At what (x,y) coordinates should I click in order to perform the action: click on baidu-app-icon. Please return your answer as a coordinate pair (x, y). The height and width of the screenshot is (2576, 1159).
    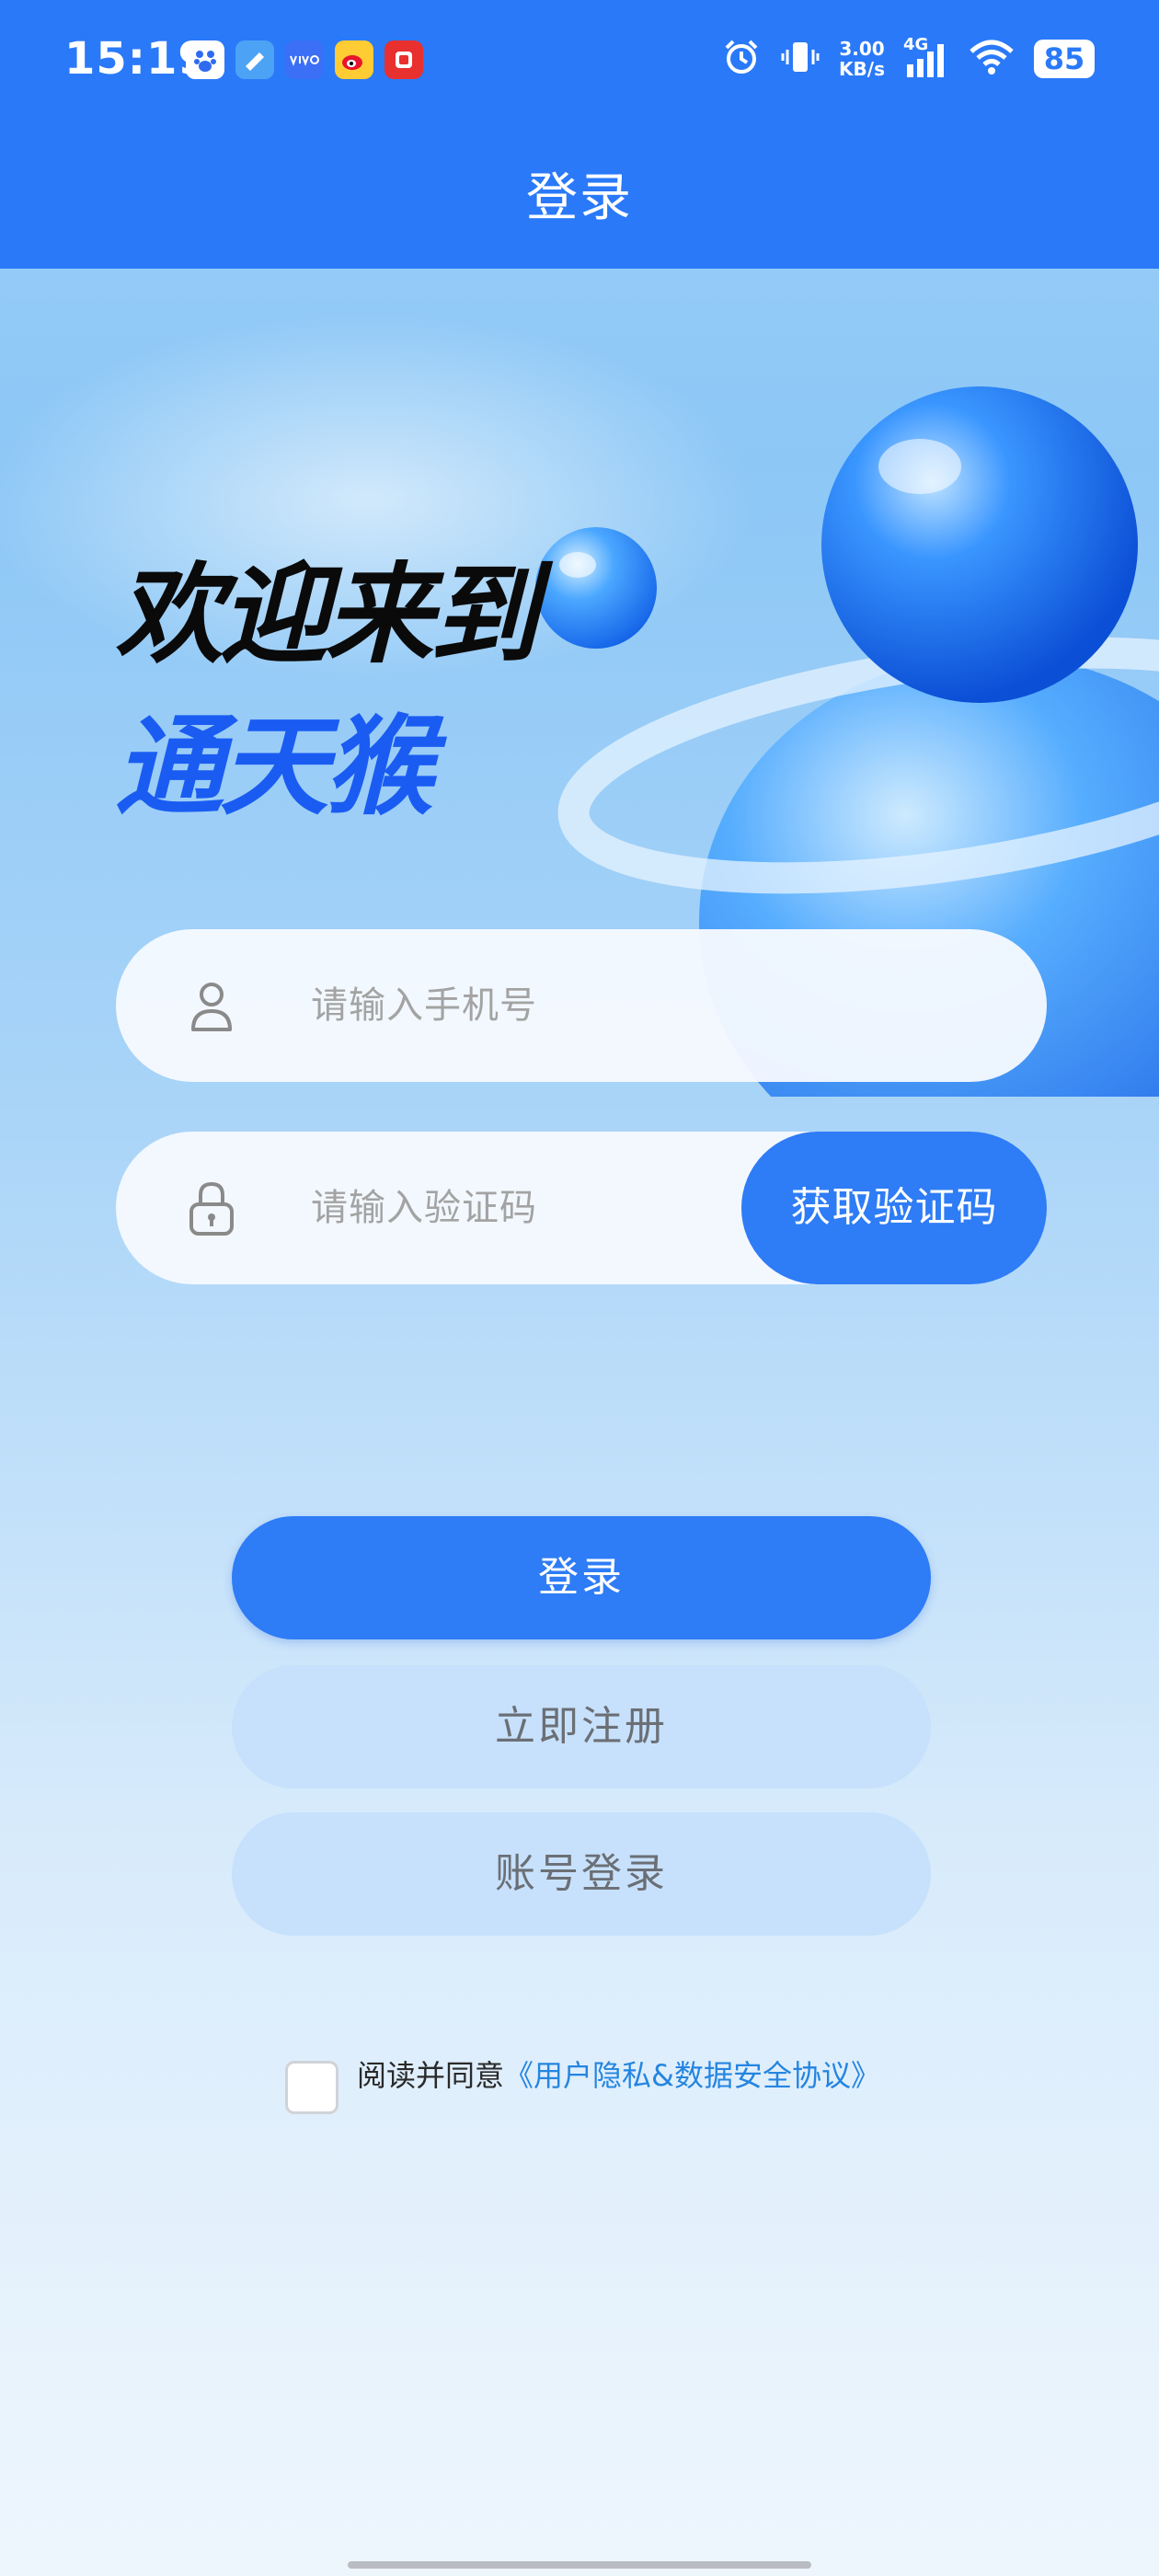
    Looking at the image, I should click on (205, 59).